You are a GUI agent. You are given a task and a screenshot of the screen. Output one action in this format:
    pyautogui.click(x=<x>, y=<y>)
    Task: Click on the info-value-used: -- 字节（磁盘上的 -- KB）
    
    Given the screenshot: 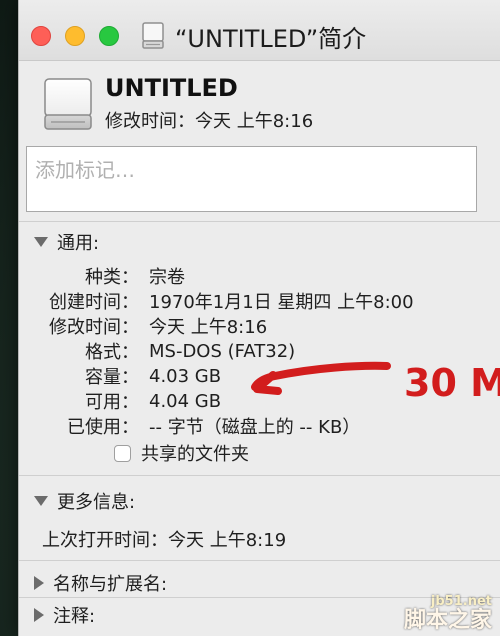 What is the action you would take?
    pyautogui.click(x=255, y=427)
    